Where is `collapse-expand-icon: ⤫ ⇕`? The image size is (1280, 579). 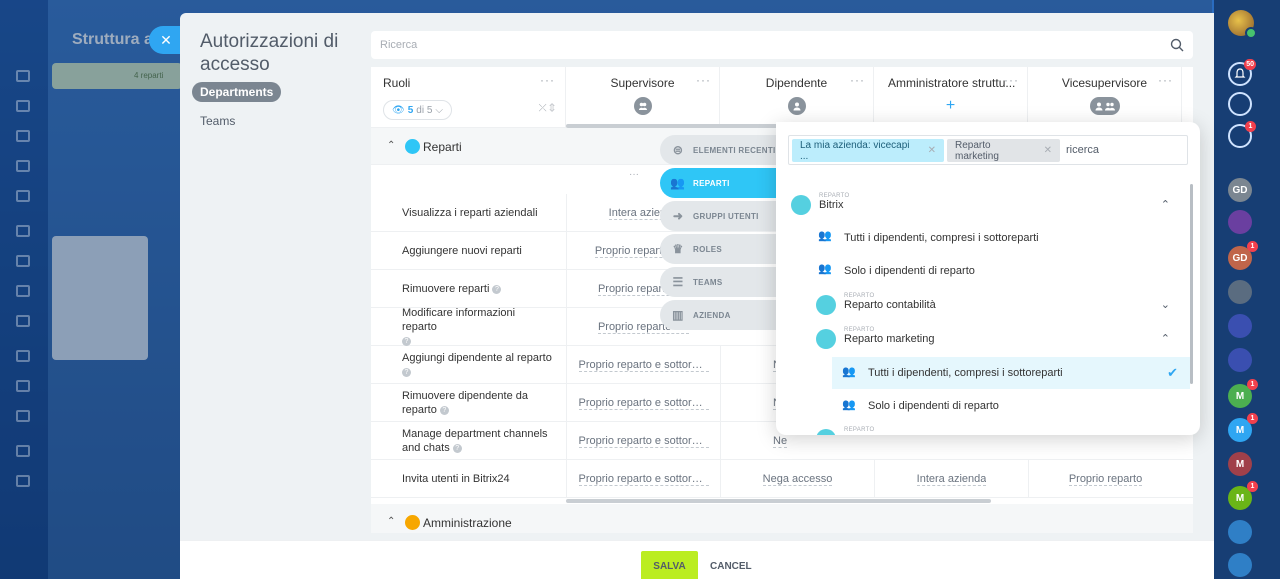
collapse-expand-icon: ⤫ ⇕ is located at coordinates (547, 108).